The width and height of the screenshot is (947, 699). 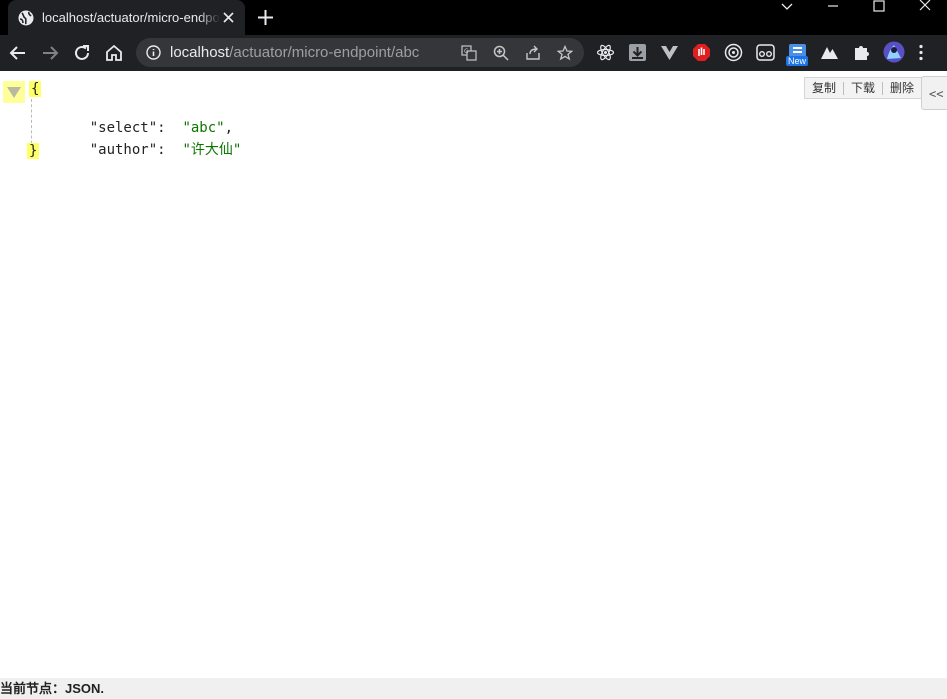 I want to click on target-icon, so click(x=733, y=52).